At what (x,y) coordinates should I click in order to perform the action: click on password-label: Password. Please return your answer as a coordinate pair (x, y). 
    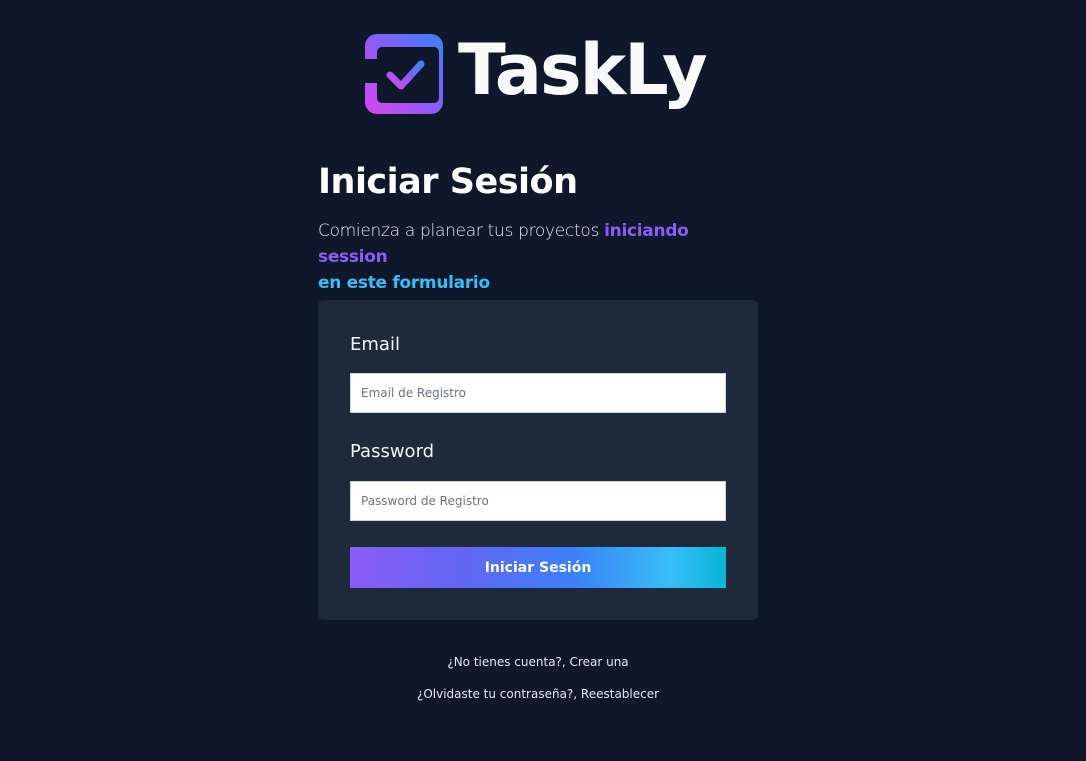
    Looking at the image, I should click on (392, 451).